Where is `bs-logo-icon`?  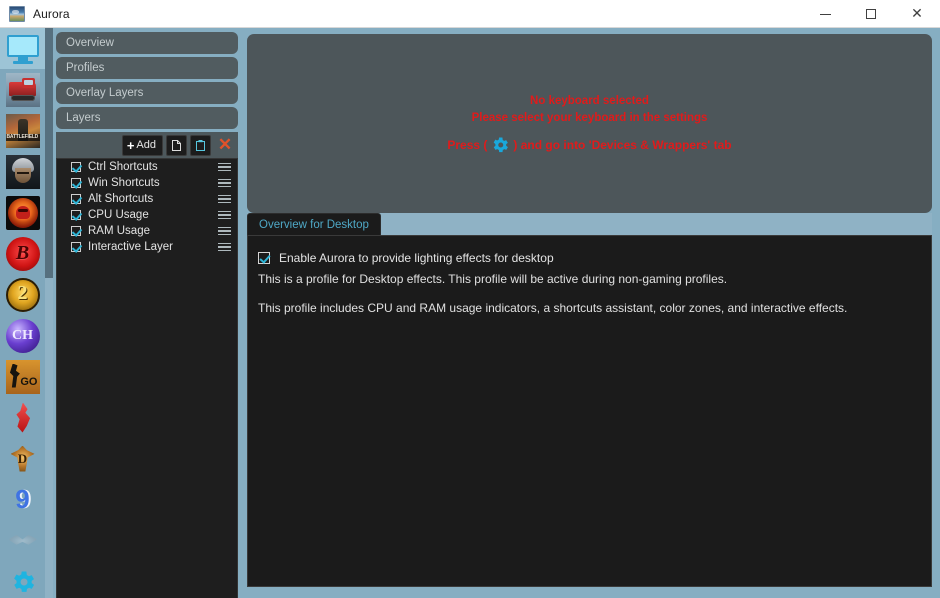 bs-logo-icon is located at coordinates (22, 253).